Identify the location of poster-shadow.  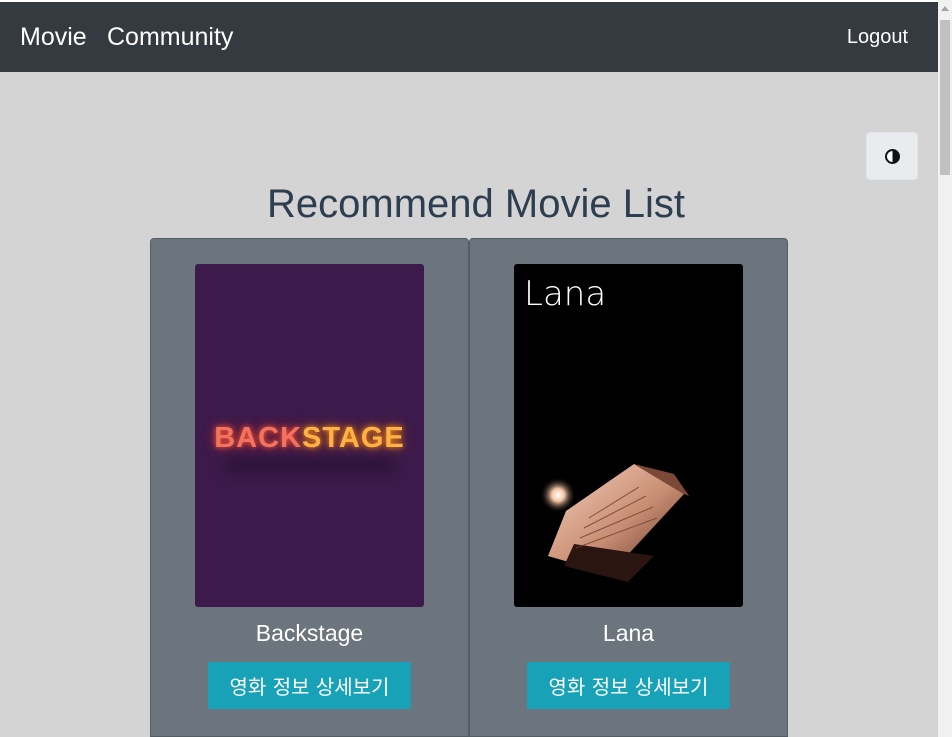
(310, 466).